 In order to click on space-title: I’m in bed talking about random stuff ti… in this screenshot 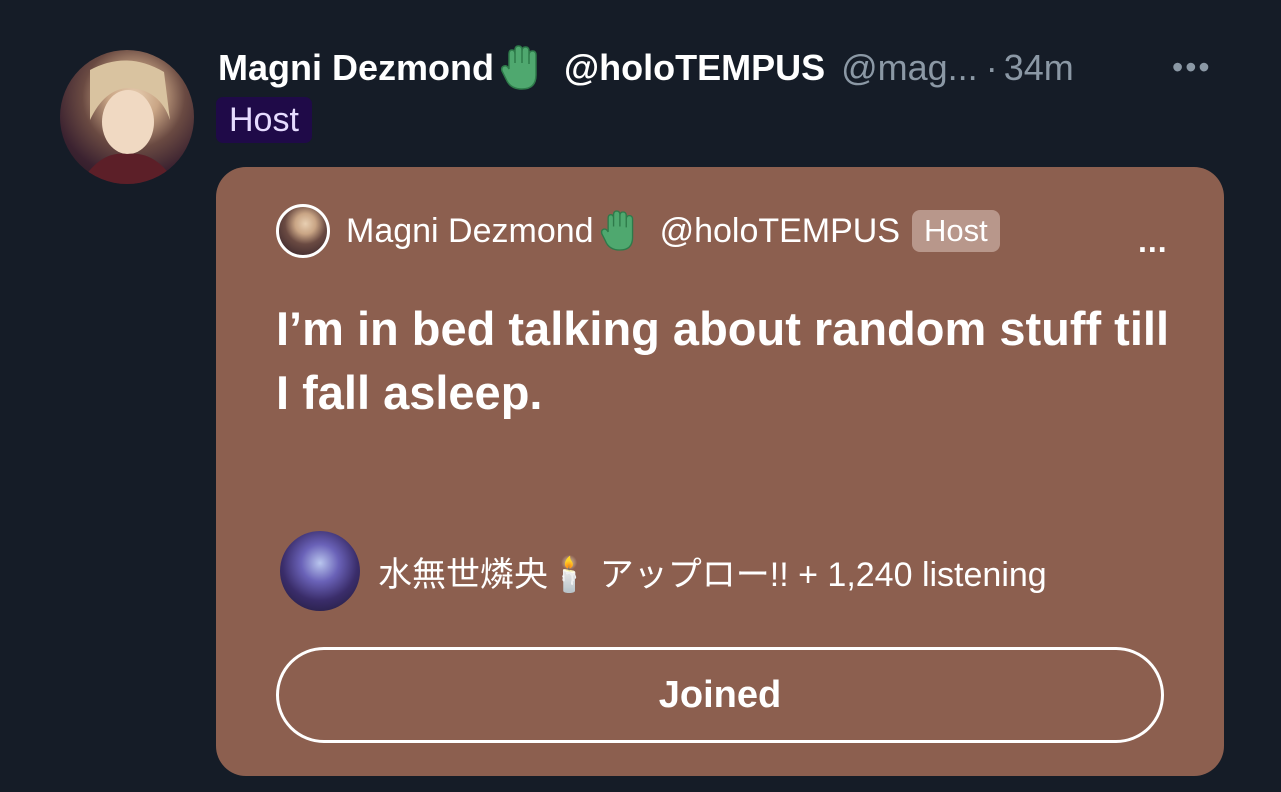, I will do `click(722, 360)`.